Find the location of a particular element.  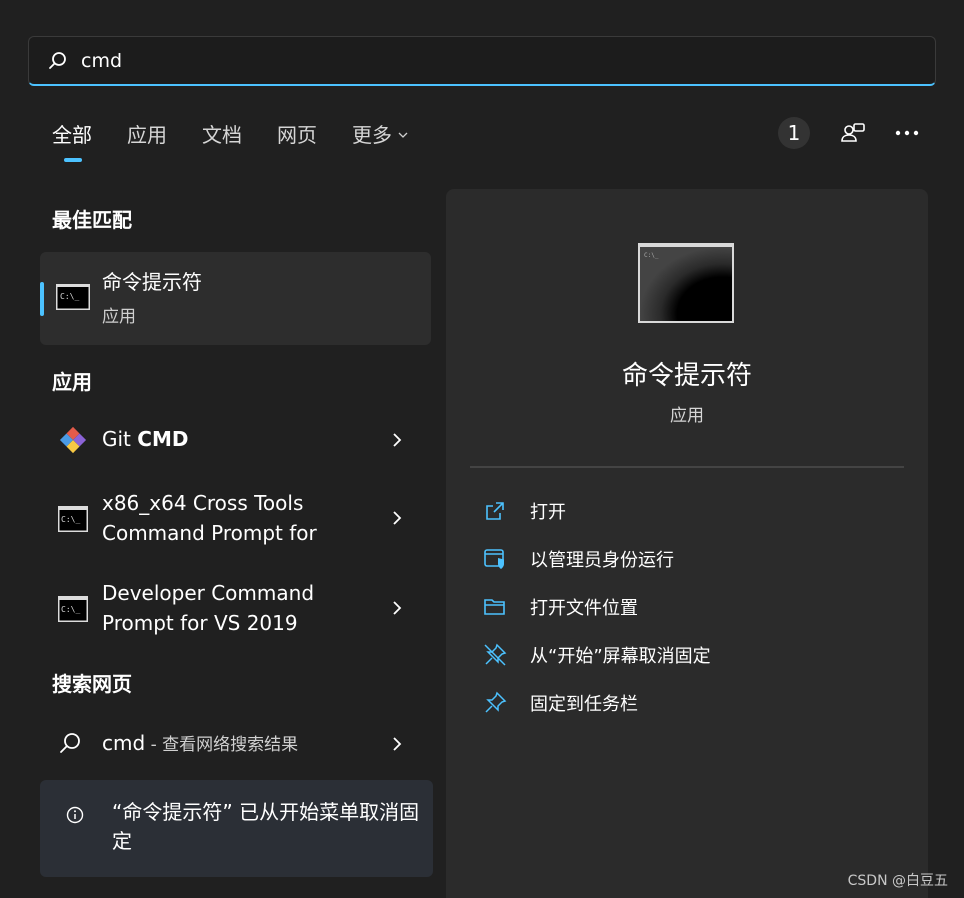

account-switch-icon is located at coordinates (853, 132).